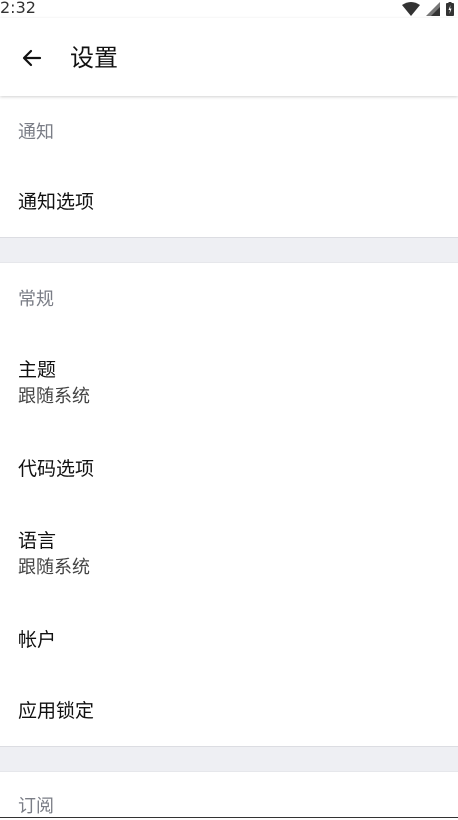 This screenshot has height=820, width=458. Describe the element at coordinates (56, 468) in the screenshot. I see `setting-title: 代码选项` at that location.